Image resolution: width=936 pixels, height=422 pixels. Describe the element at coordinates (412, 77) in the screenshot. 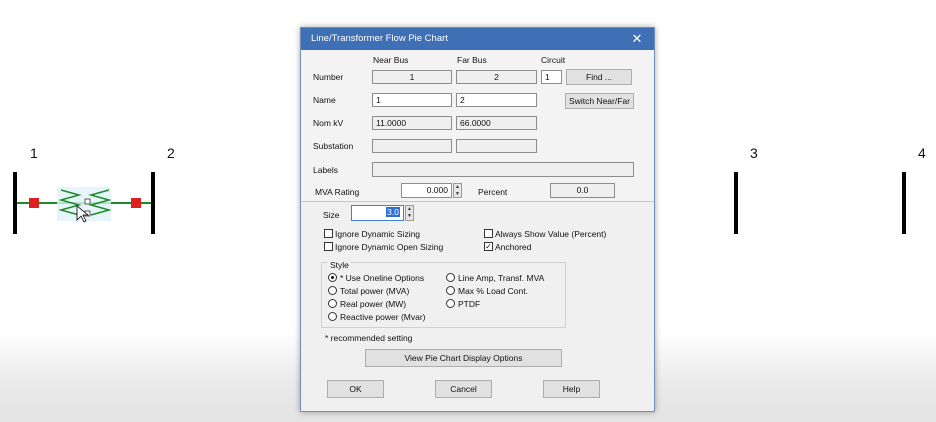

I see `near-bus-number-field: 1` at that location.